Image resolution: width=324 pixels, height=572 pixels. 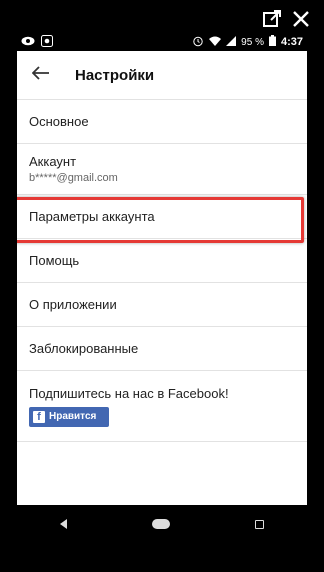 I want to click on settings-item-general: Основное, so click(x=162, y=122).